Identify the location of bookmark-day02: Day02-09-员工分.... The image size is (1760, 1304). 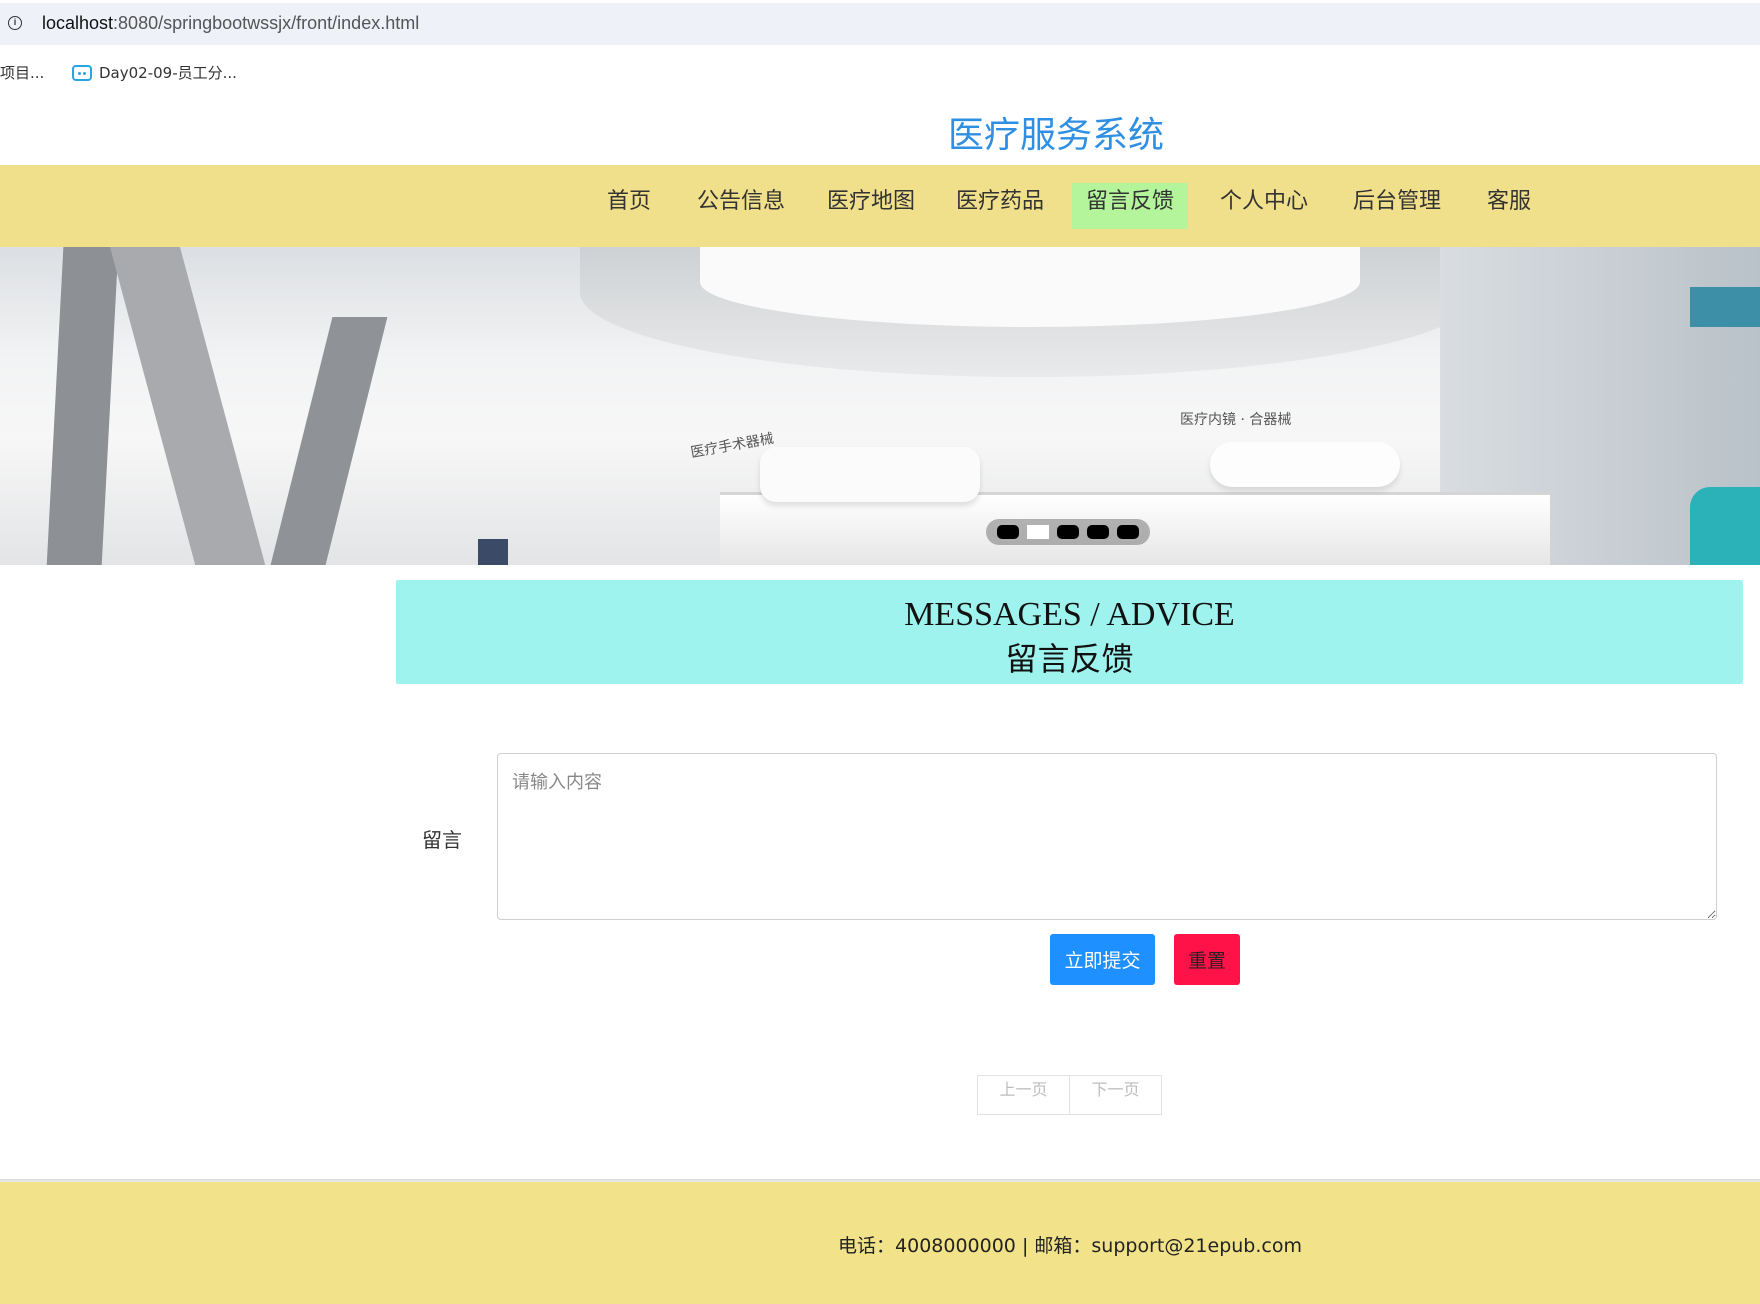
(154, 72).